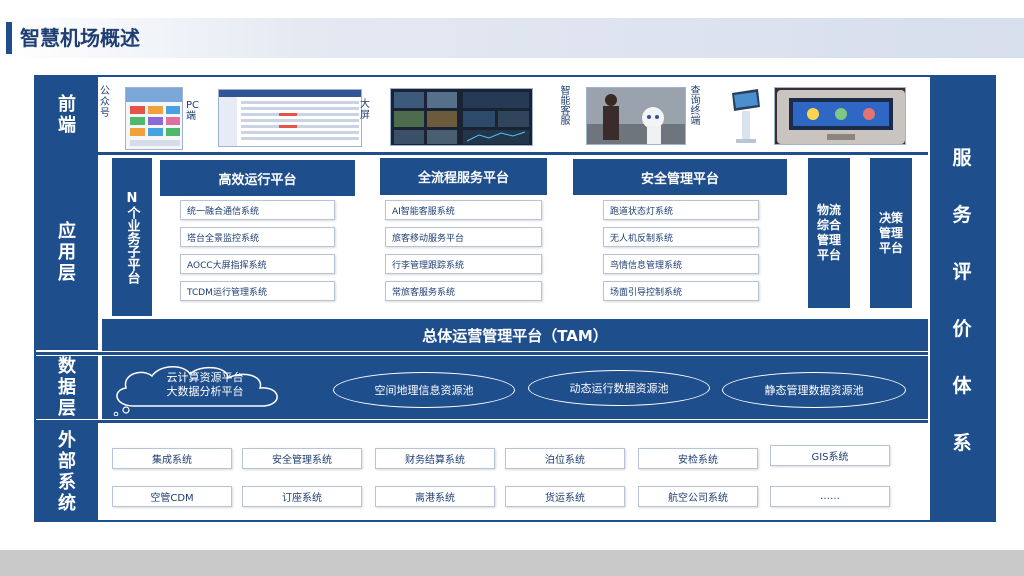  What do you see at coordinates (205, 391) in the screenshot?
I see `big-data-label: 大数据分析平台` at bounding box center [205, 391].